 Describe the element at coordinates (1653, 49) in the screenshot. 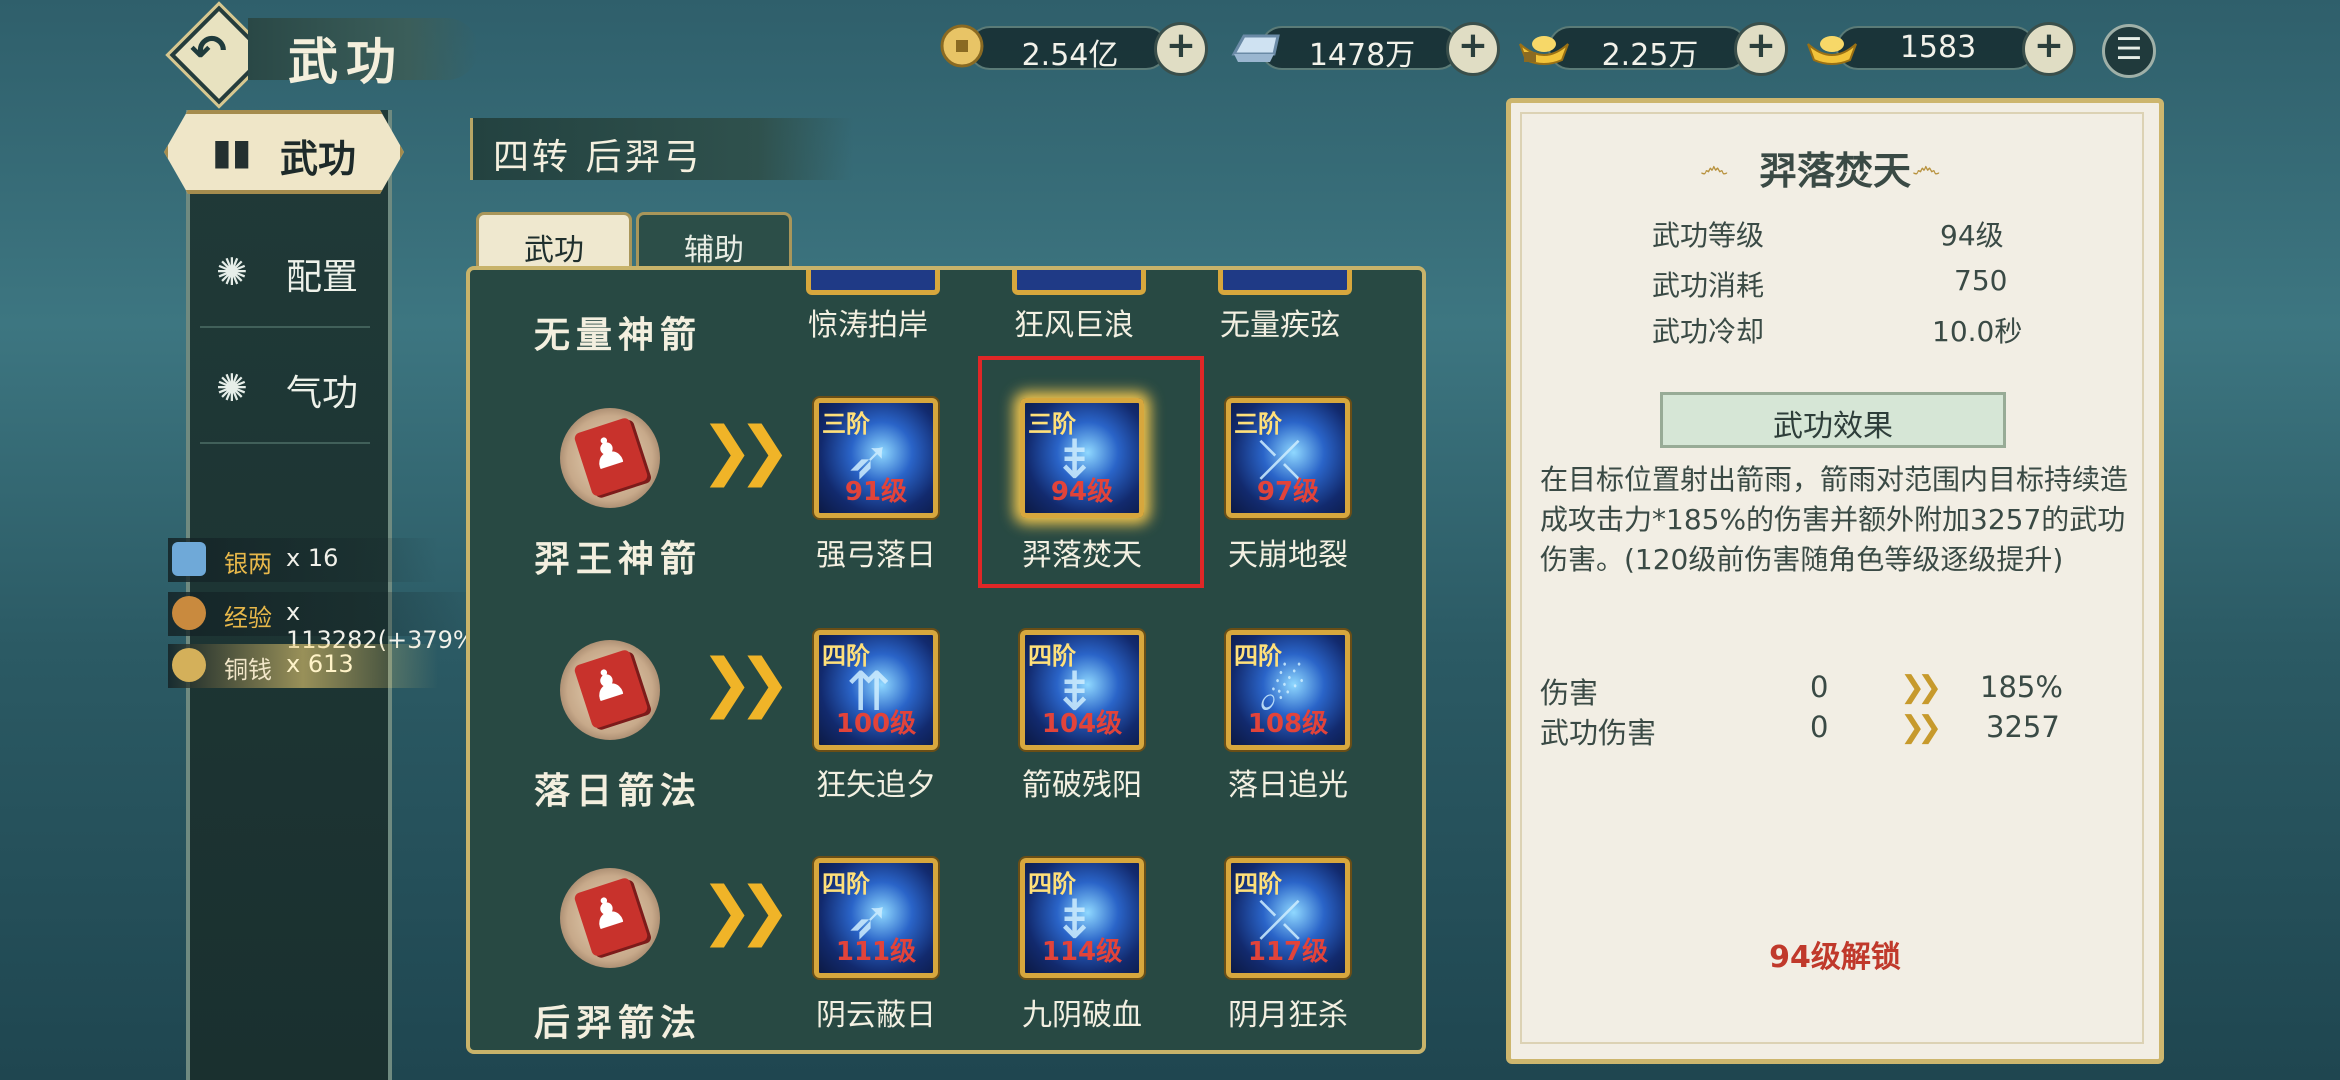

I see `currency-bound-gold: 2.25万 +` at that location.